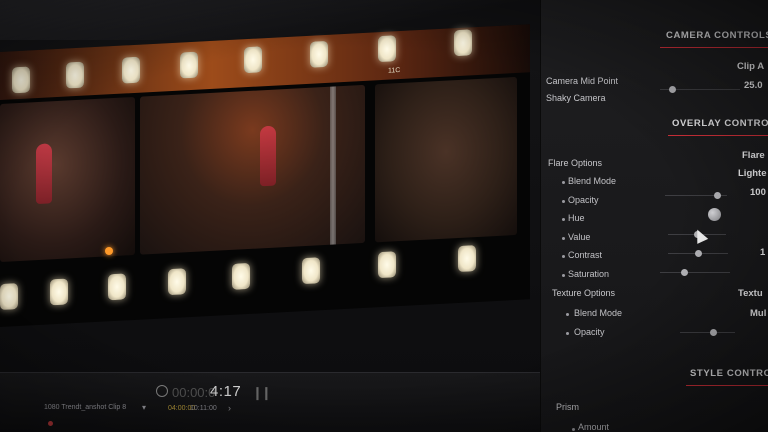 This screenshot has height=432, width=768. I want to click on amount-label: Amount, so click(594, 427).